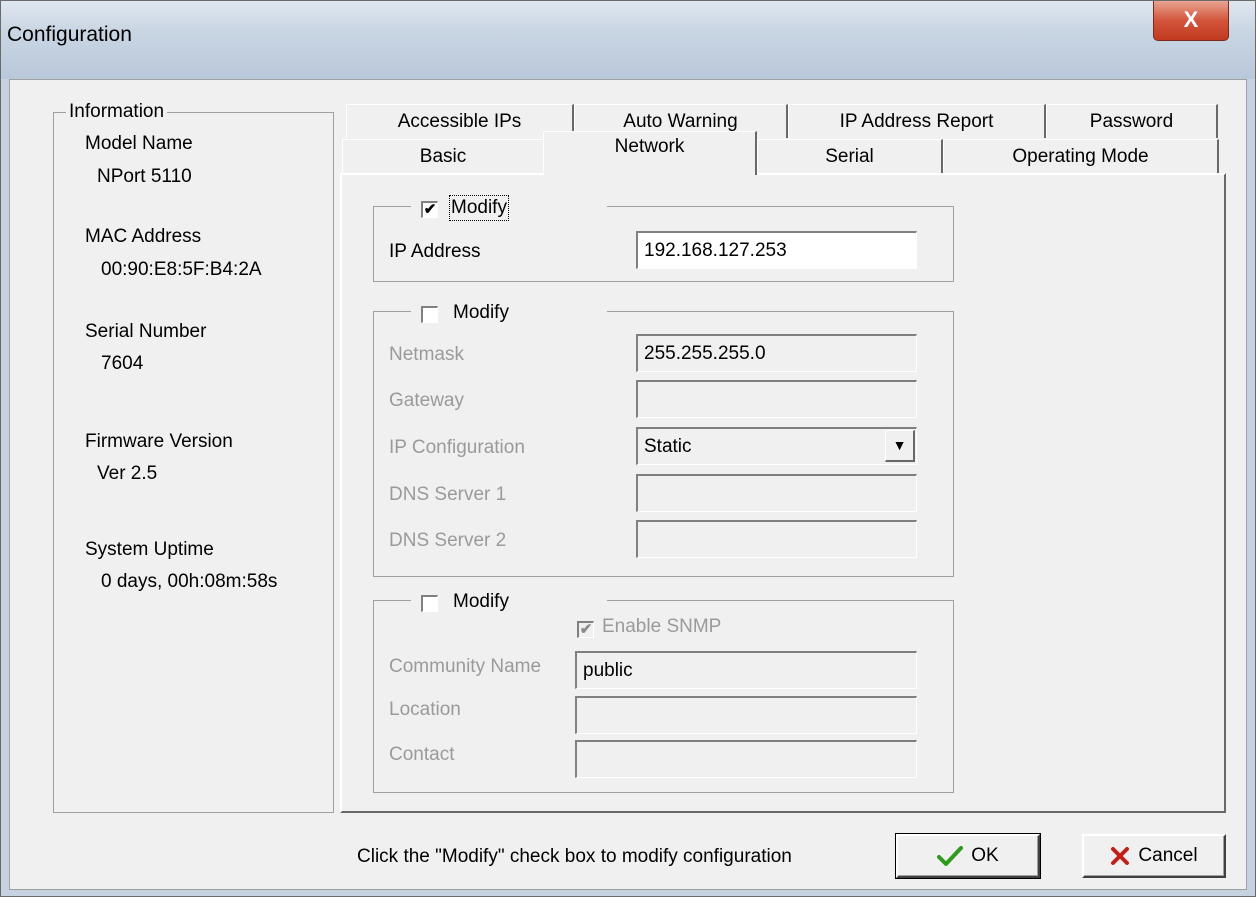 The height and width of the screenshot is (897, 1256). What do you see at coordinates (139, 143) in the screenshot?
I see `model-name-label: Model Name` at bounding box center [139, 143].